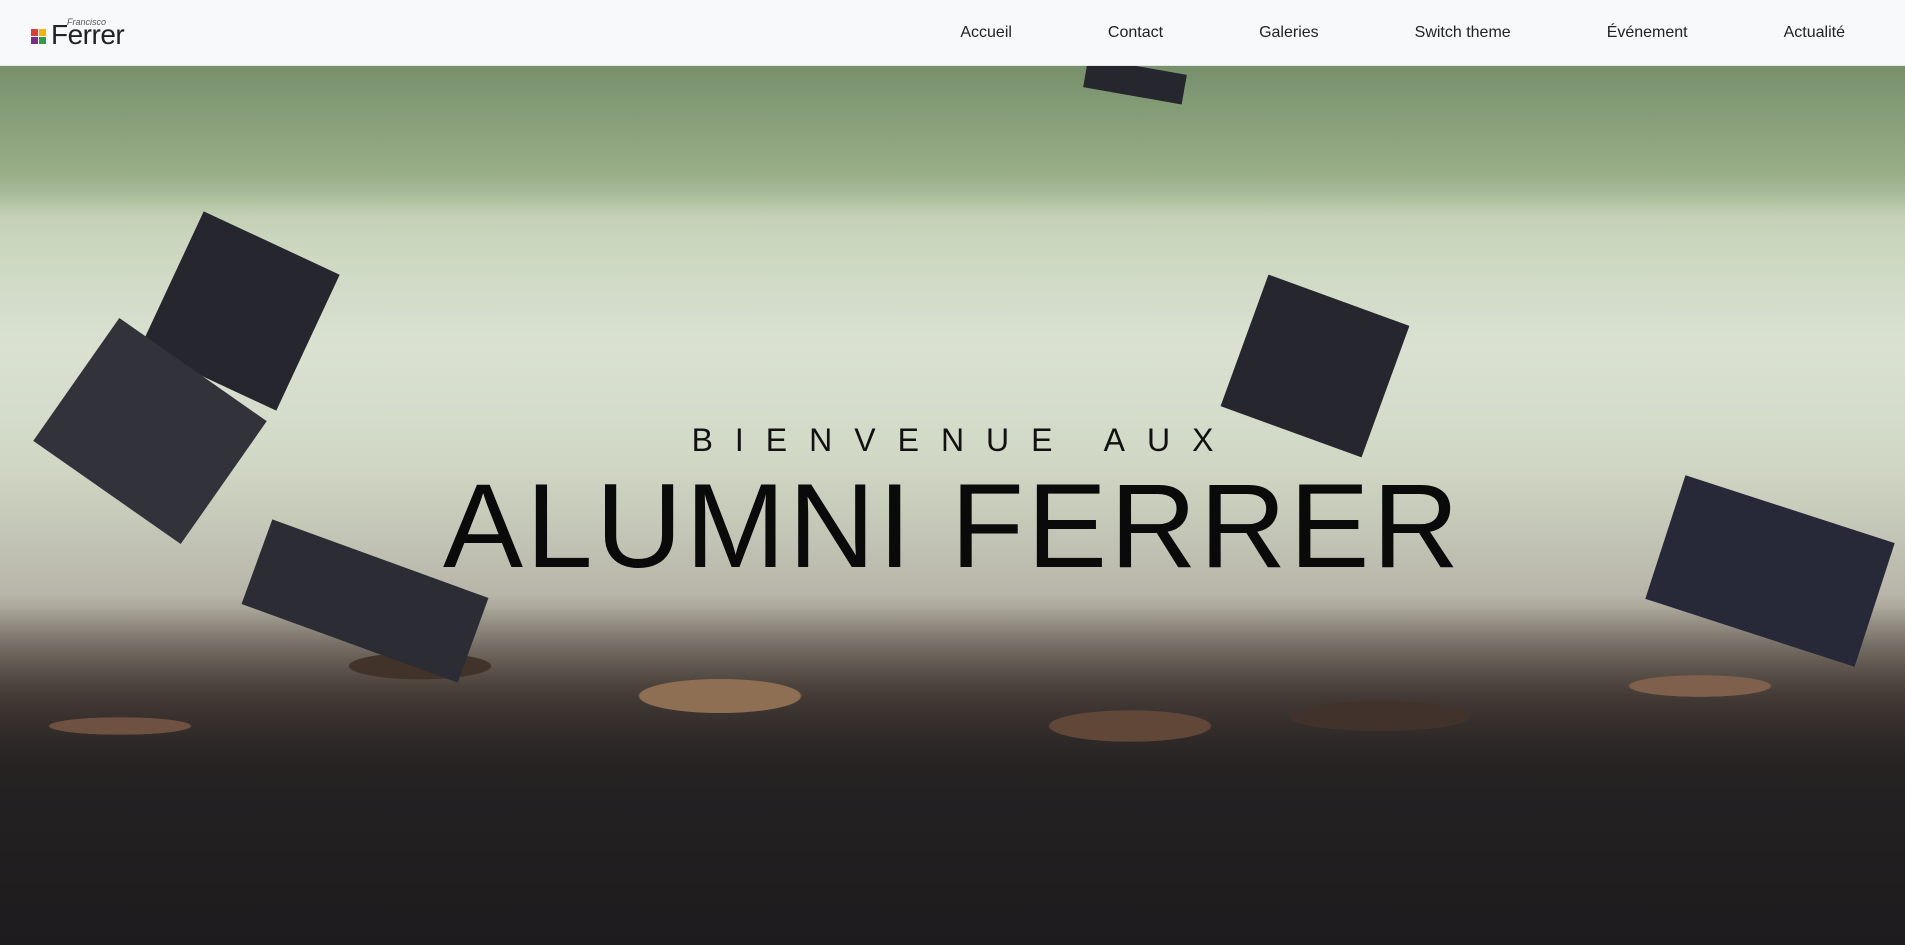  Describe the element at coordinates (1289, 33) in the screenshot. I see `nav-item-galeries: Galeries` at that location.